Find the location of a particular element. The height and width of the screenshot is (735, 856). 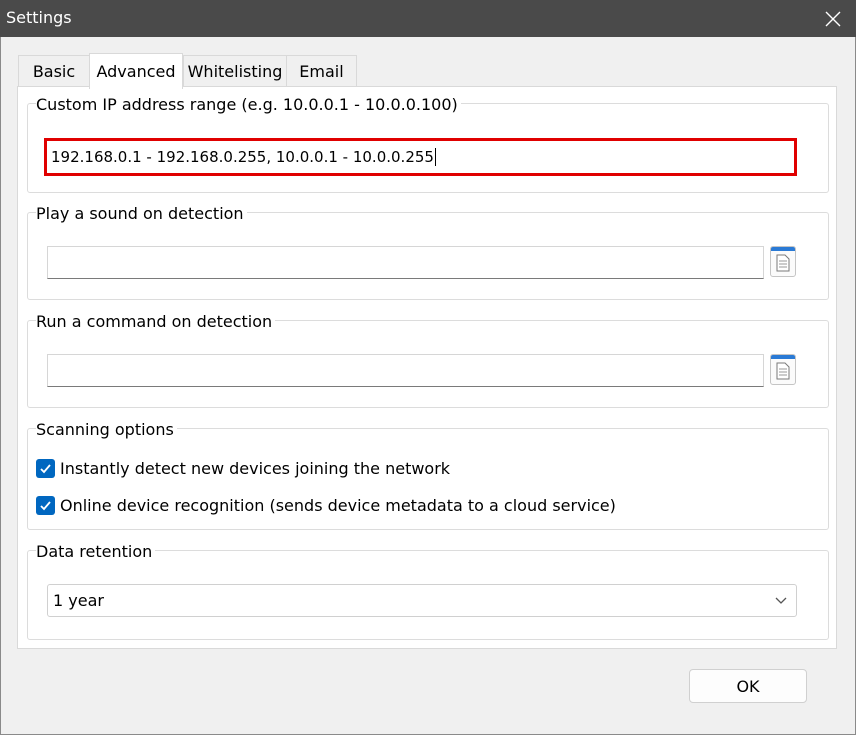

tab-basic-label: Basic is located at coordinates (54, 71).